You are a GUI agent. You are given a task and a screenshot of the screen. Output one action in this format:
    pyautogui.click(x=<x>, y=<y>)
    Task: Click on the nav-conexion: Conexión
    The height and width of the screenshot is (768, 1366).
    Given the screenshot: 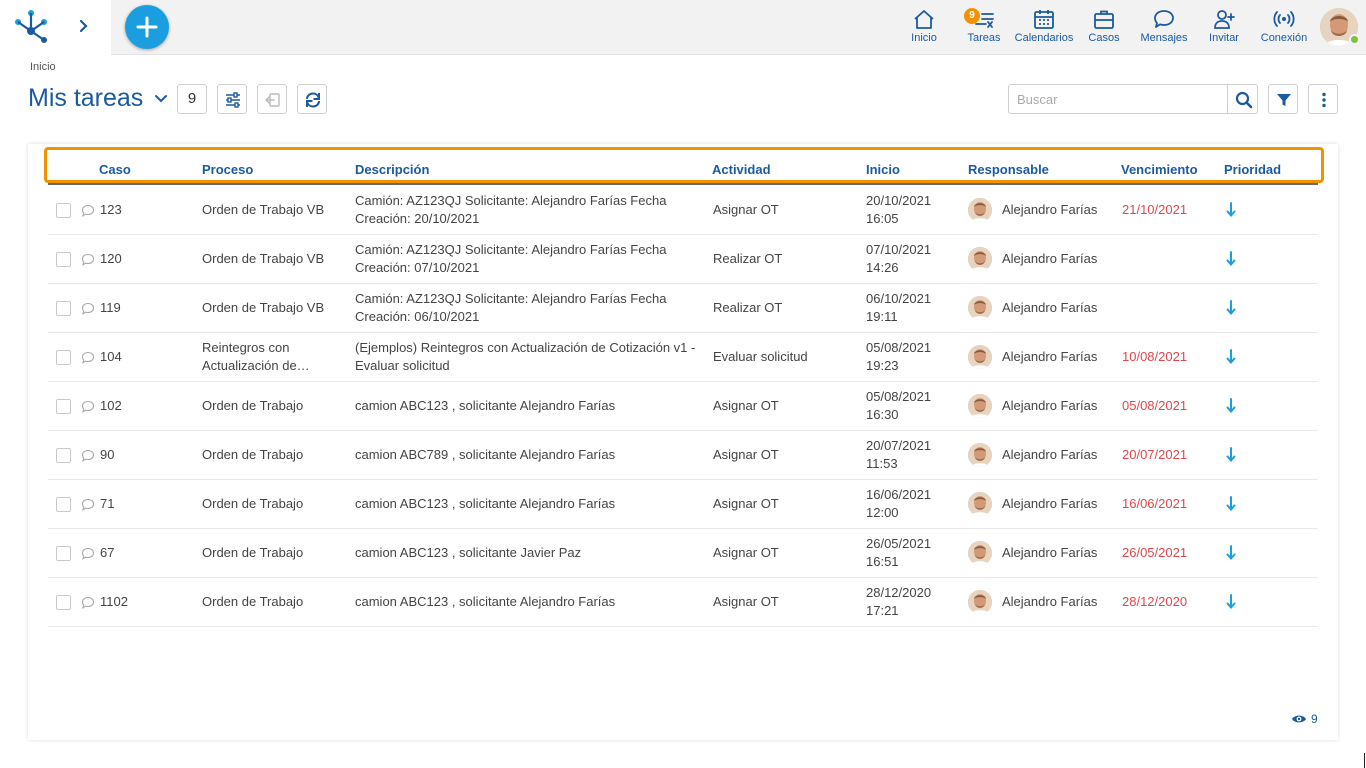 What is the action you would take?
    pyautogui.click(x=1284, y=28)
    